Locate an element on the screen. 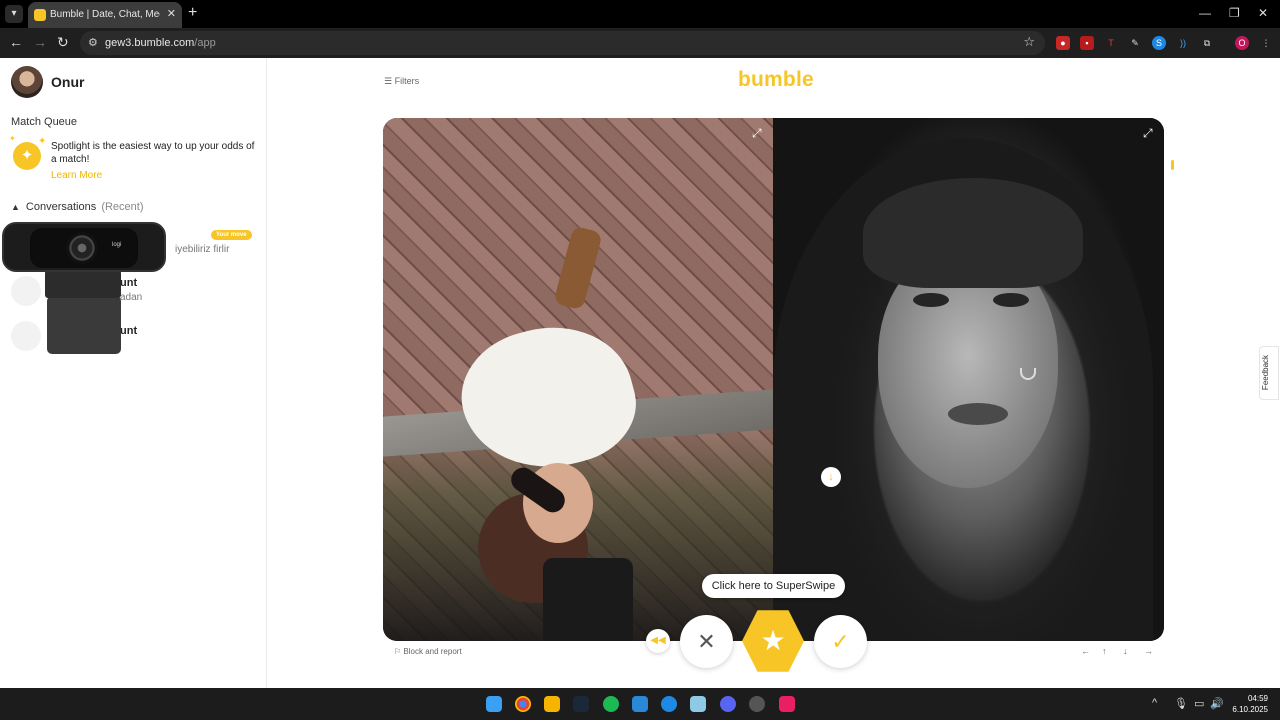 The width and height of the screenshot is (1280, 720). key-right-hint: → is located at coordinates (1148, 651).